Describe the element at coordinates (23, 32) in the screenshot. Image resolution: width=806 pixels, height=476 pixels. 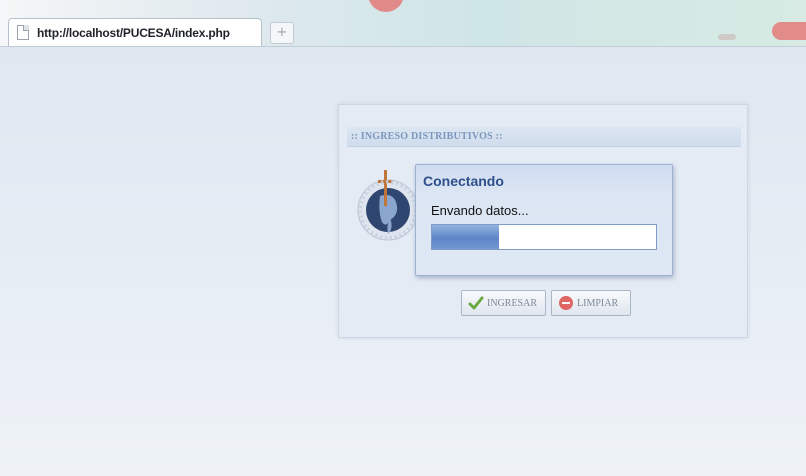
I see `page-icon` at that location.